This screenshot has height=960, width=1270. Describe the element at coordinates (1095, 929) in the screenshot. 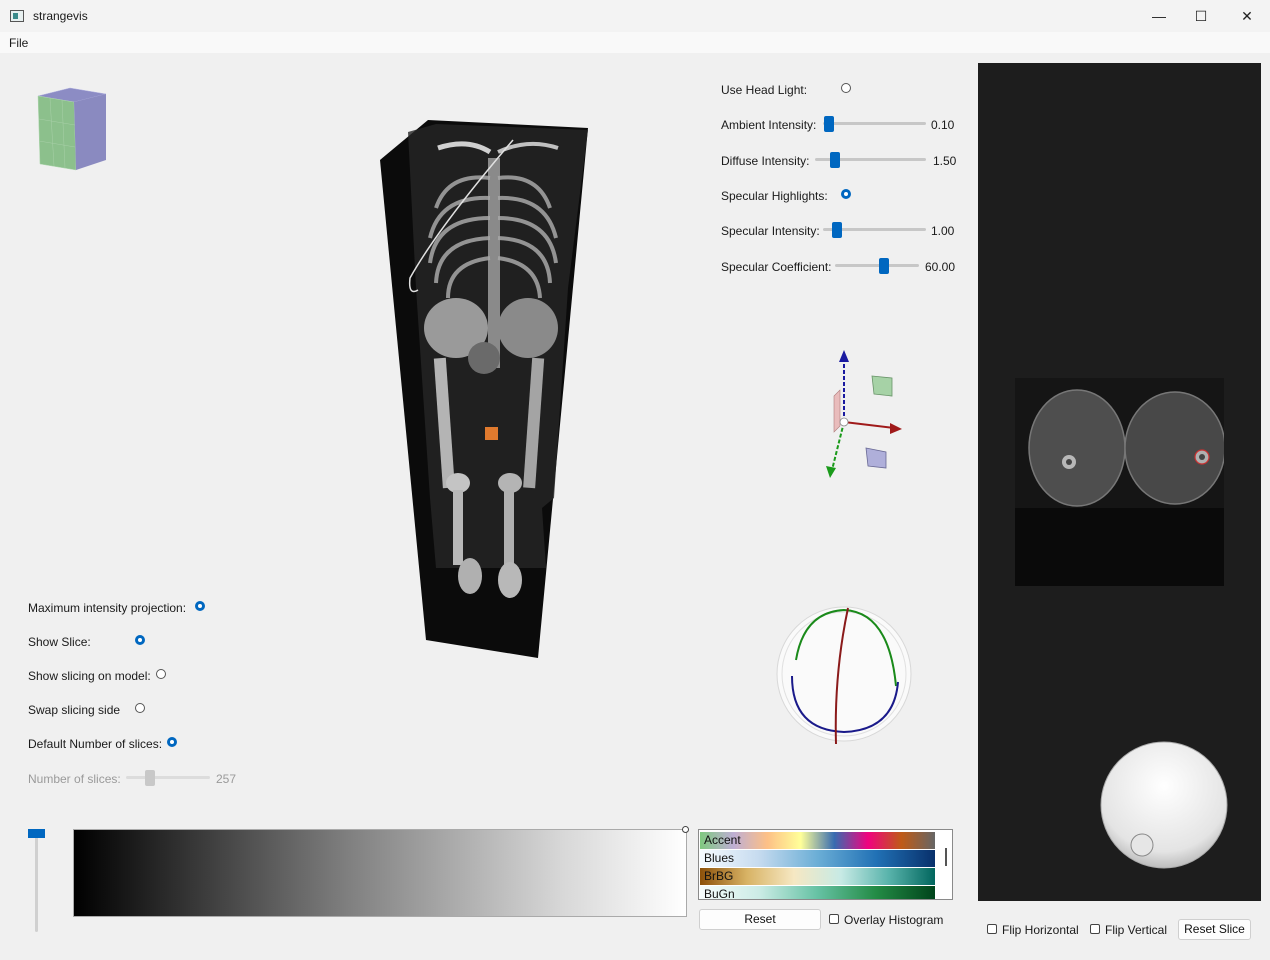

I see `flip-vertical-checkbox` at that location.